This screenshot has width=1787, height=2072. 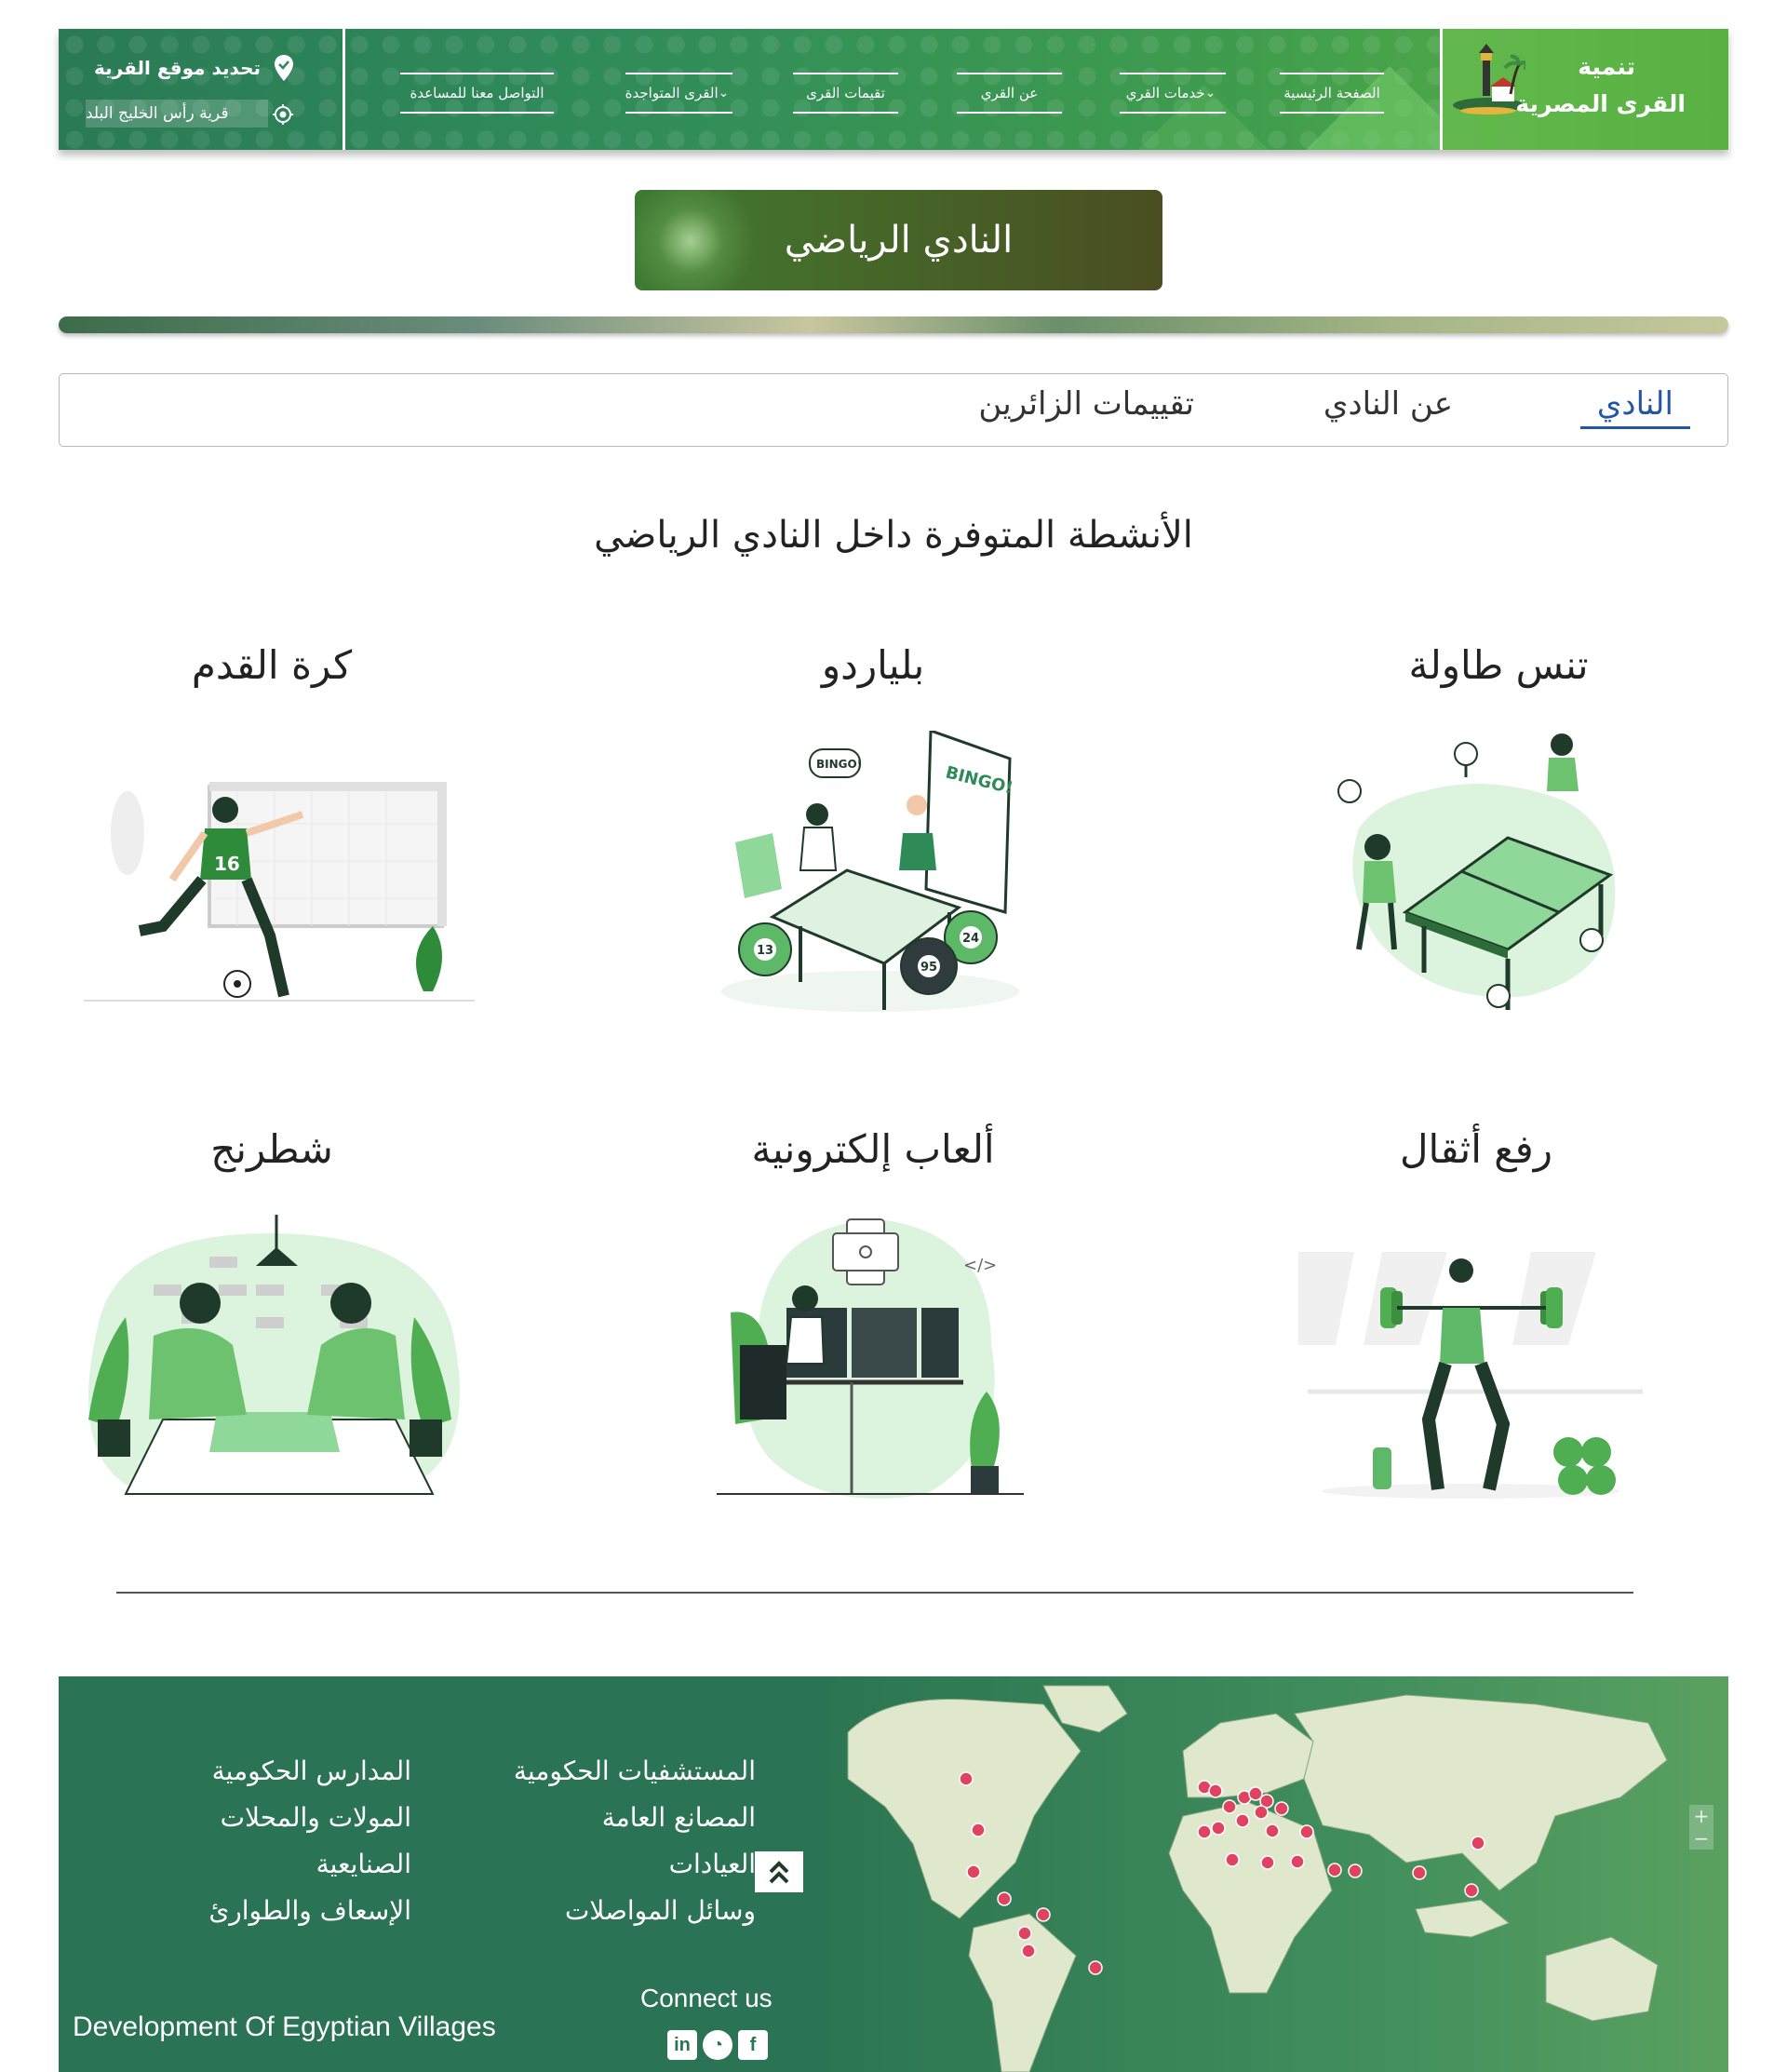 I want to click on nav-link-village-services: خدمات القري ⌄, so click(x=1173, y=93).